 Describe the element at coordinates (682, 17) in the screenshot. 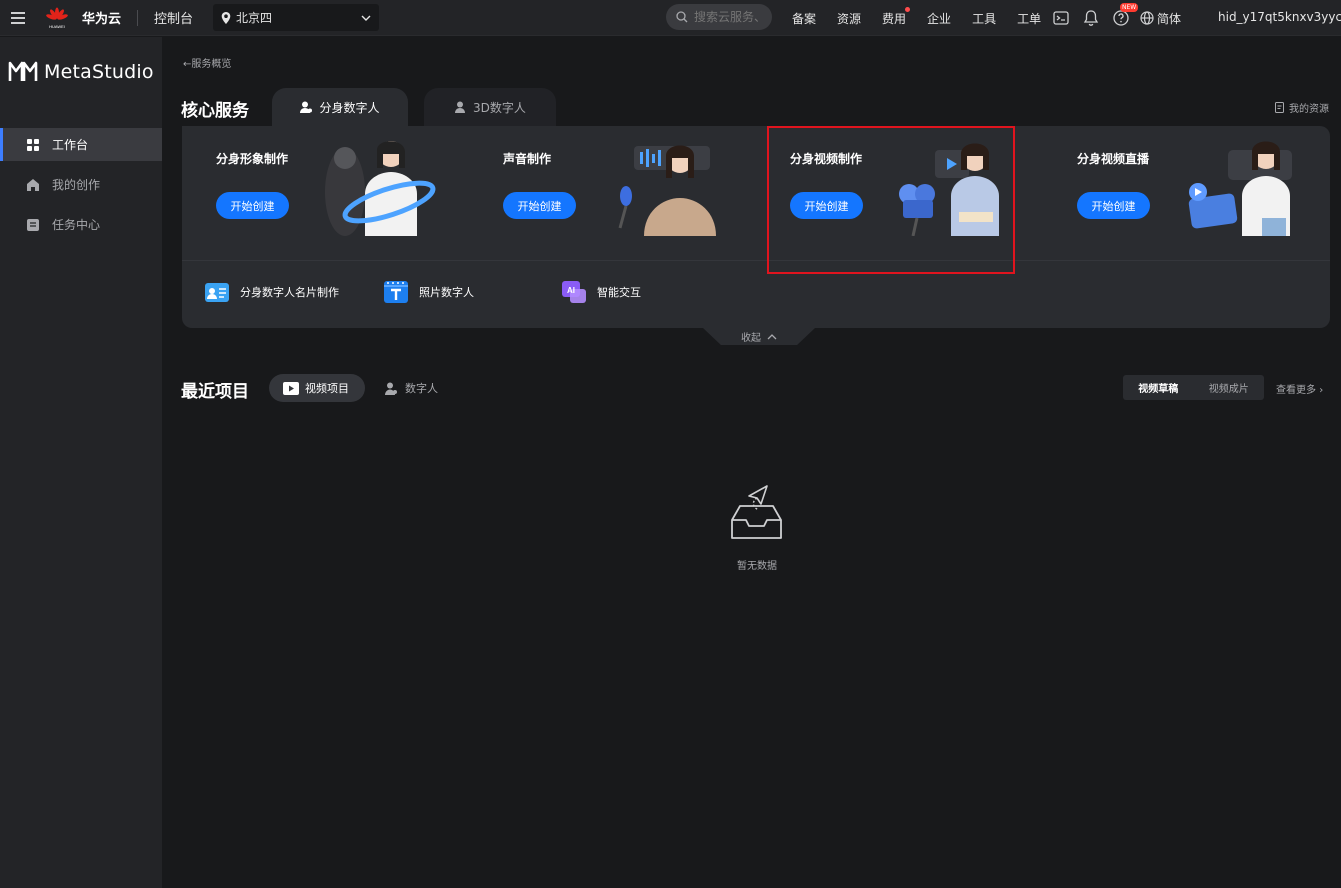

I see `search-icon` at that location.